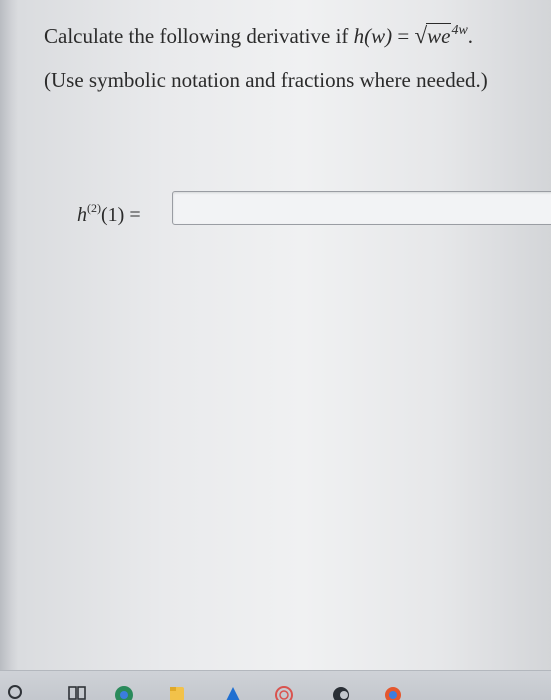 This screenshot has height=700, width=551. What do you see at coordinates (94, 208) in the screenshot?
I see `answer-label-order: (2)` at bounding box center [94, 208].